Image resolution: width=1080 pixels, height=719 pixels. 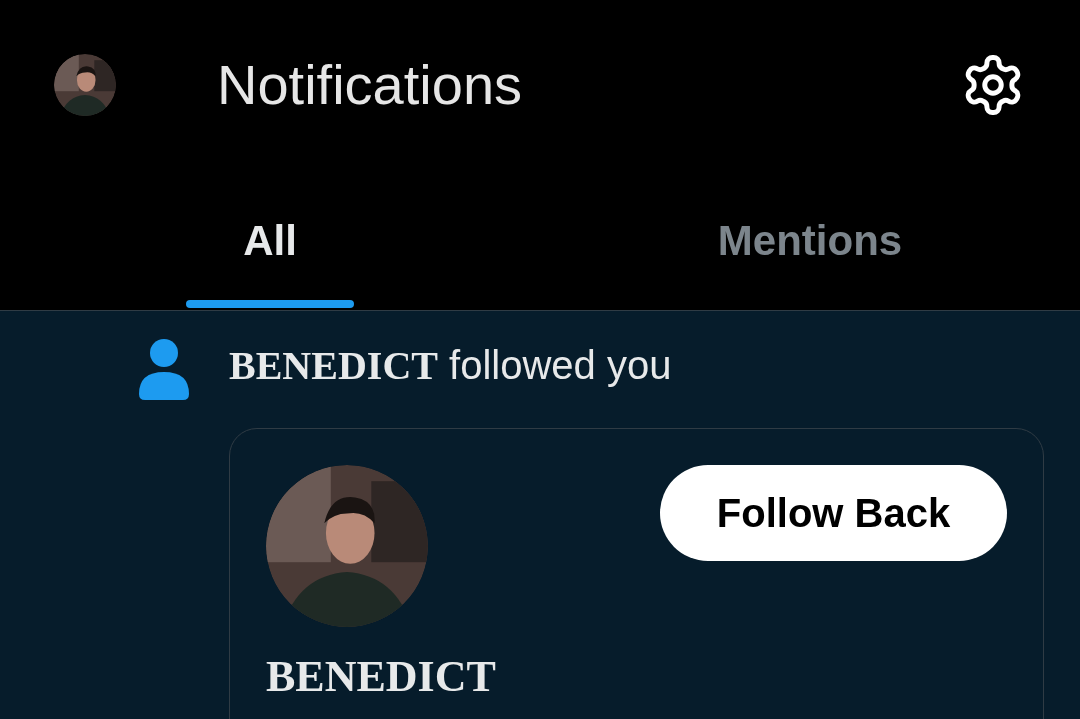 What do you see at coordinates (370, 85) in the screenshot?
I see `page-title: Notifications` at bounding box center [370, 85].